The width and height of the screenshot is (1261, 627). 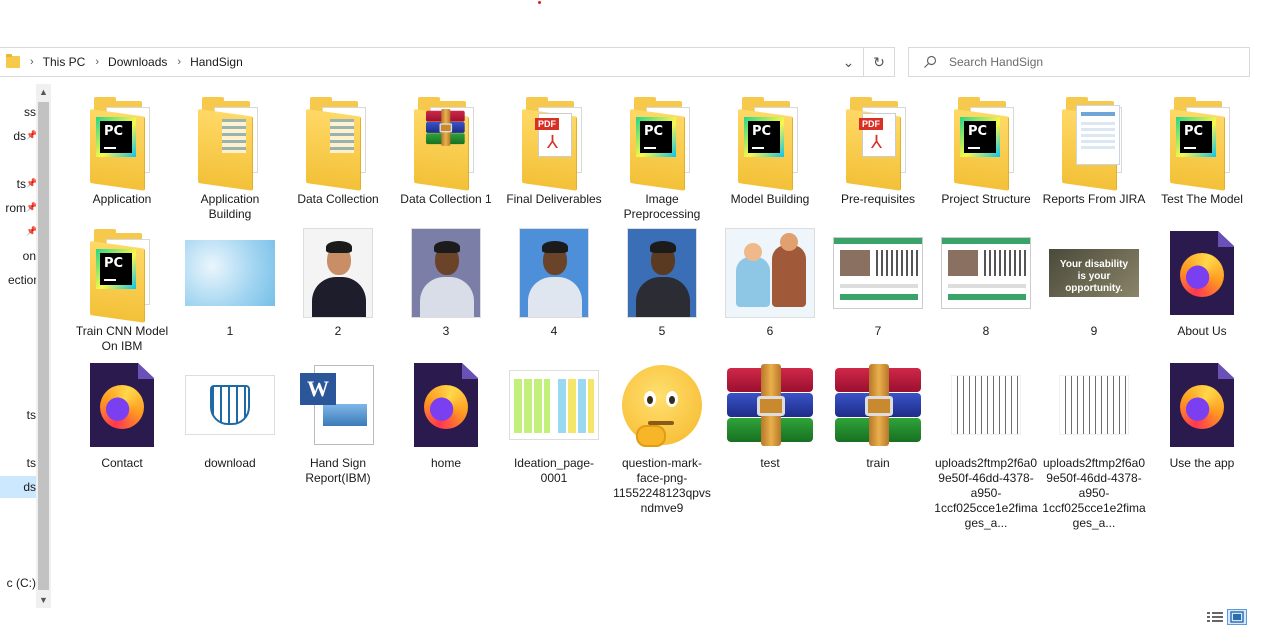 What do you see at coordinates (662, 273) in the screenshot?
I see `photo-thumbnail` at bounding box center [662, 273].